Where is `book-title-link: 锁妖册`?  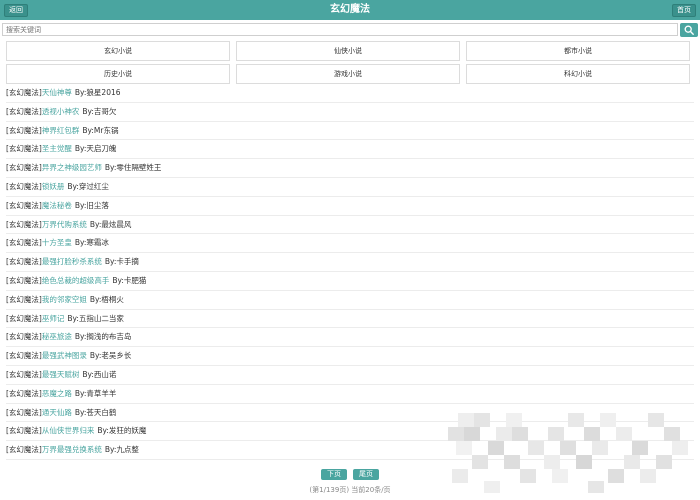 book-title-link: 锁妖册 is located at coordinates (53, 186).